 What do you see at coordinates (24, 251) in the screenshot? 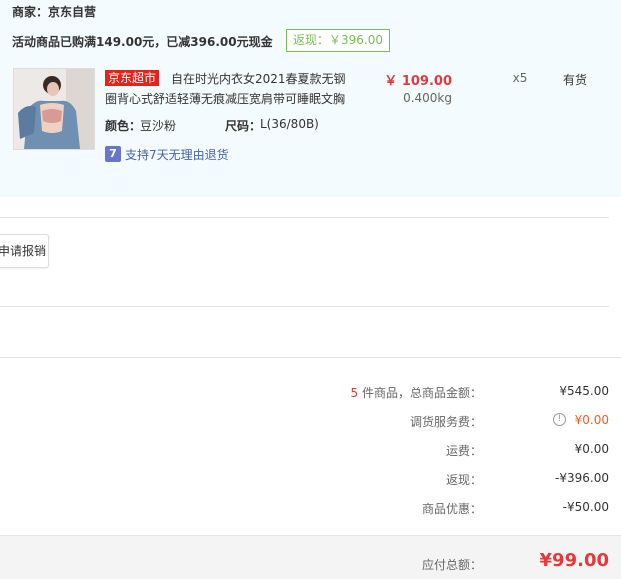
I see `reimburse-button: 申请报销` at bounding box center [24, 251].